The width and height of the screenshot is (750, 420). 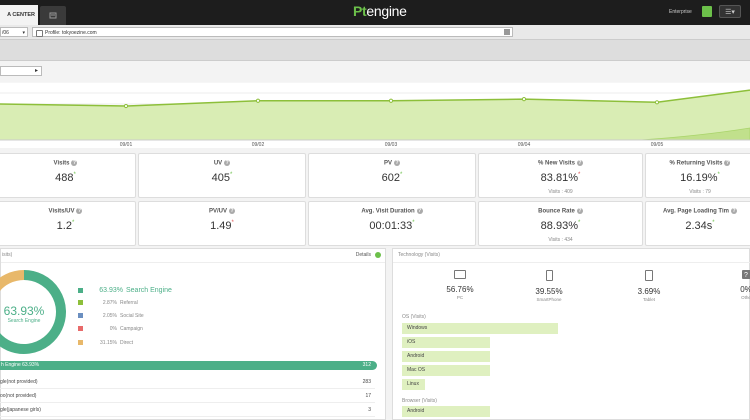 I want to click on os-bar-label: Linux, so click(x=413, y=384).